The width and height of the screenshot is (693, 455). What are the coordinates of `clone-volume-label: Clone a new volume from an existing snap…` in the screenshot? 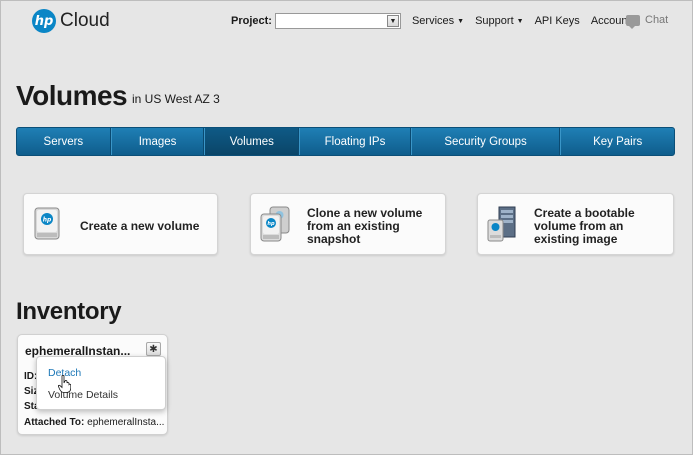 It's located at (365, 226).